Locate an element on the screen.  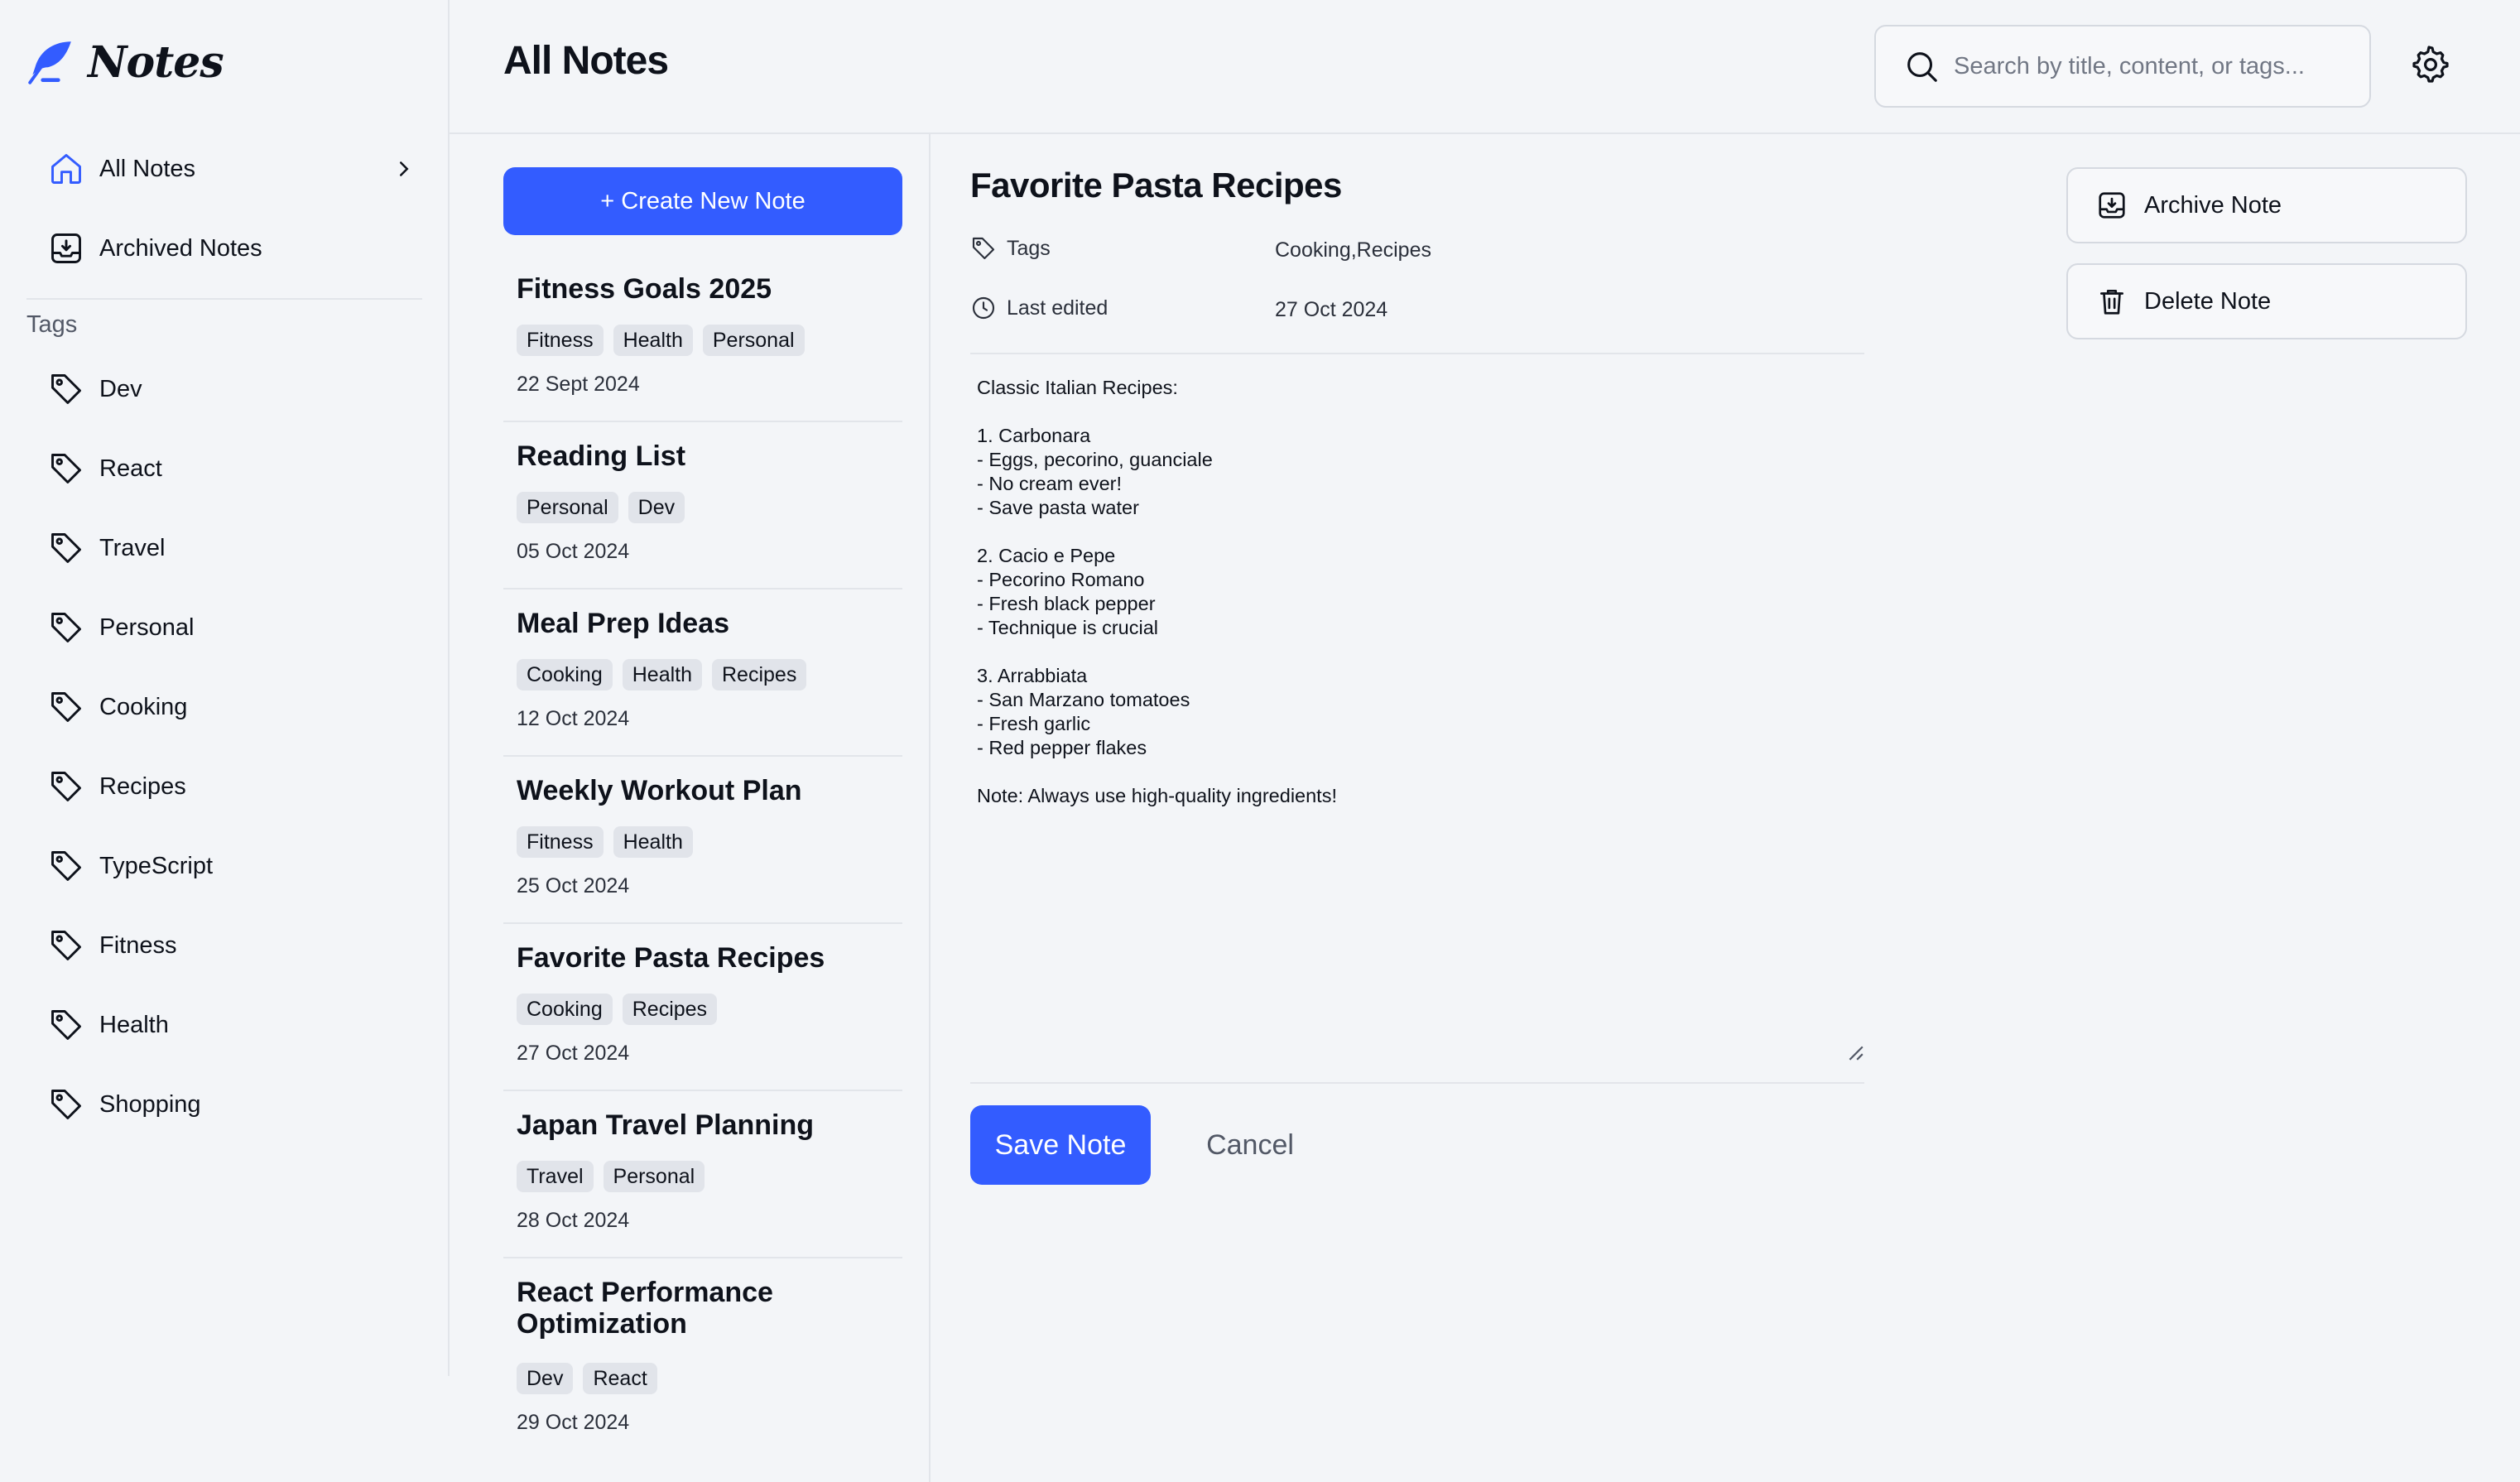
note-date: 28 Oct 2024 is located at coordinates (573, 1220).